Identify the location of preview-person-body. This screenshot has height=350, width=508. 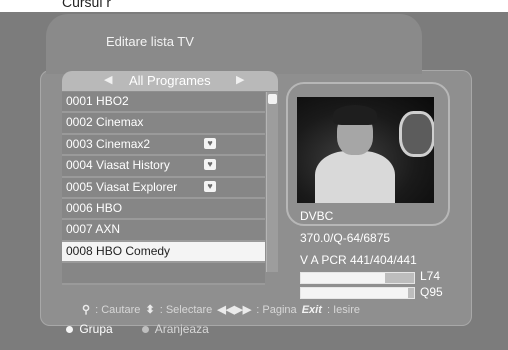
(355, 177).